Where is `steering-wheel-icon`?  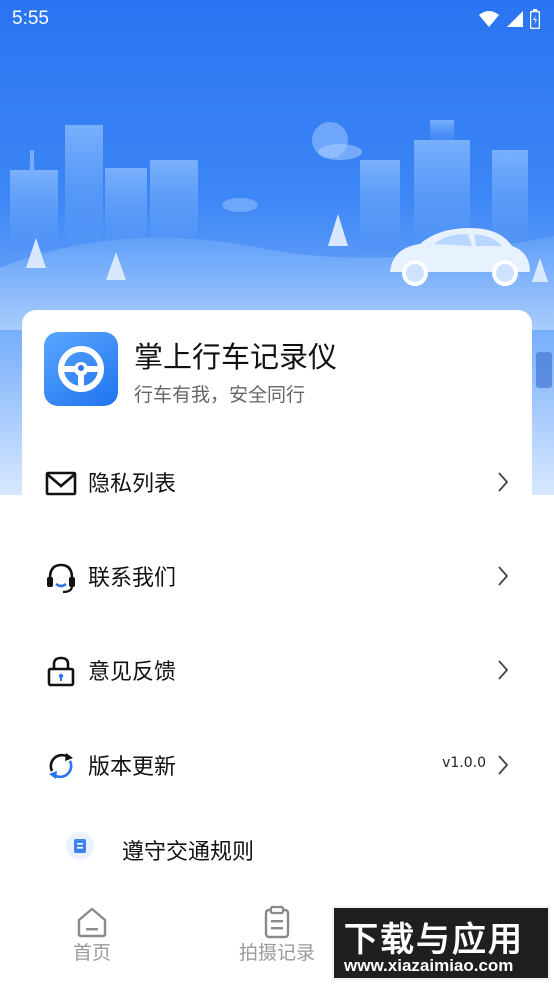
steering-wheel-icon is located at coordinates (81, 369).